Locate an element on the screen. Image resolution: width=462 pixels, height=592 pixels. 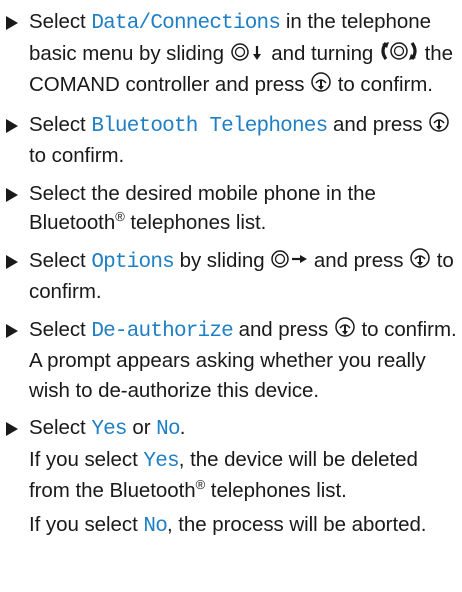
controller-slide-down-icon is located at coordinates (248, 56).